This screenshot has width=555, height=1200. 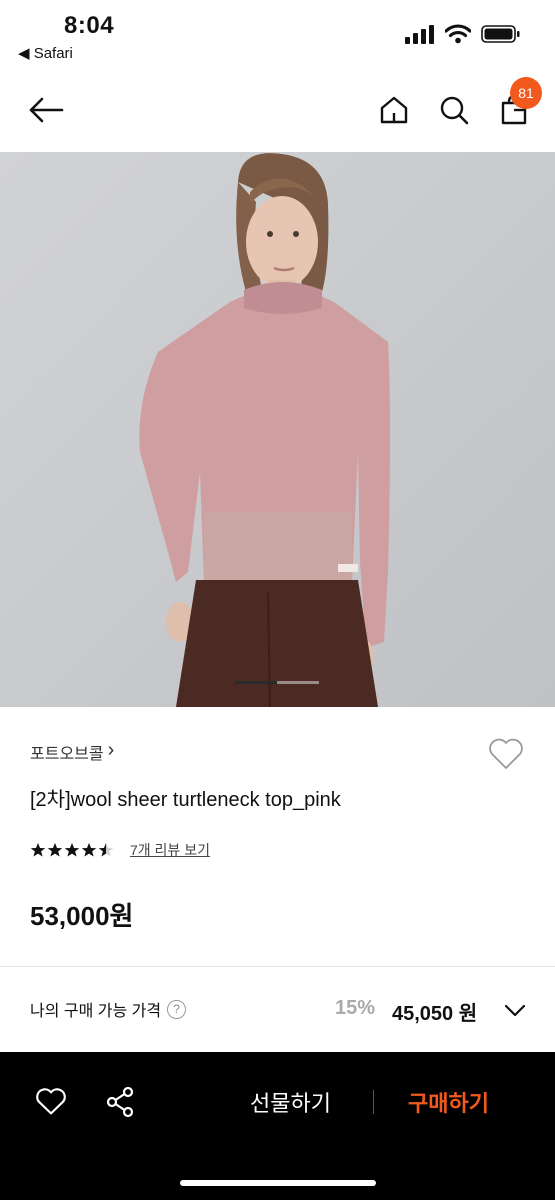 I want to click on discounted-price: 45,050 원, so click(x=435, y=1014).